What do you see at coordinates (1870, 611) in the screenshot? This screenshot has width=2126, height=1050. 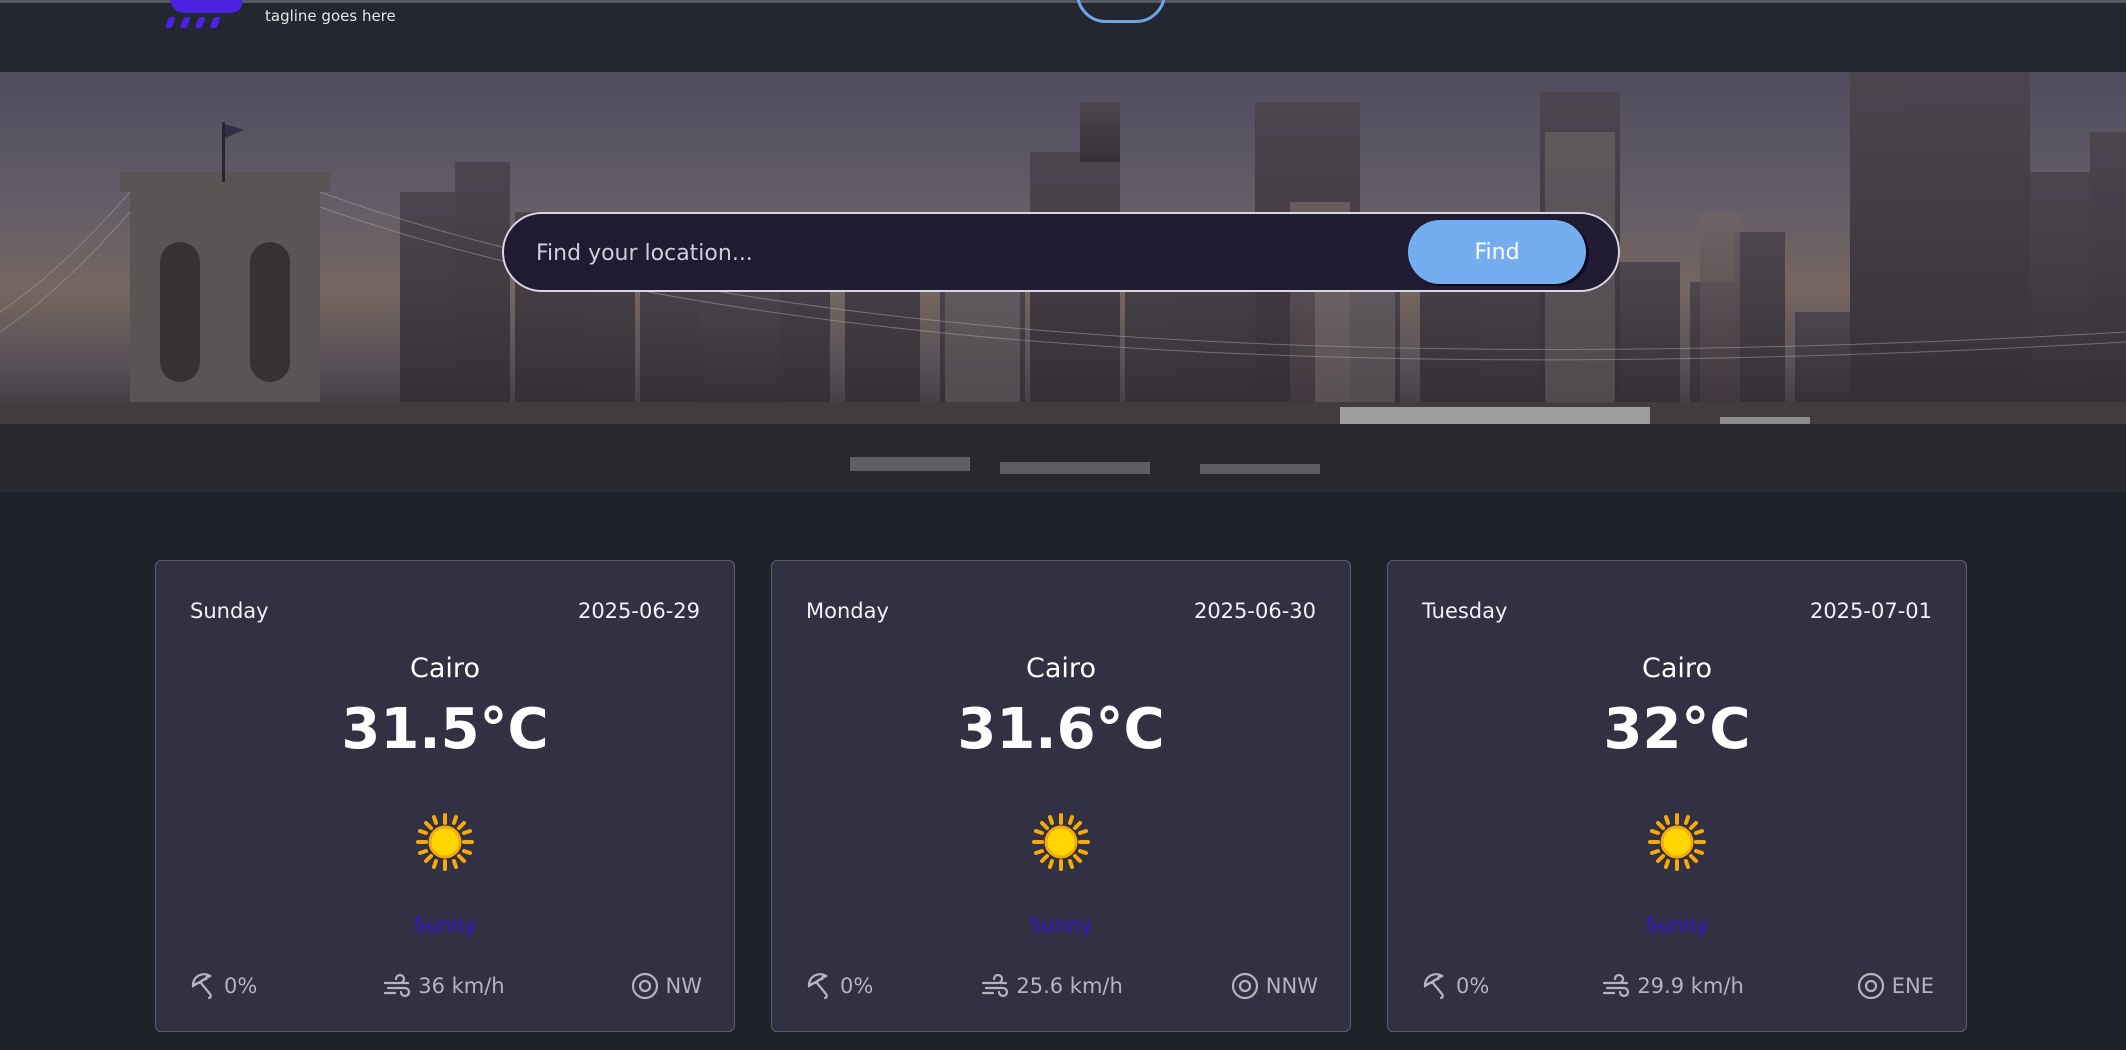 I see `card-date: 2025-07-01` at bounding box center [1870, 611].